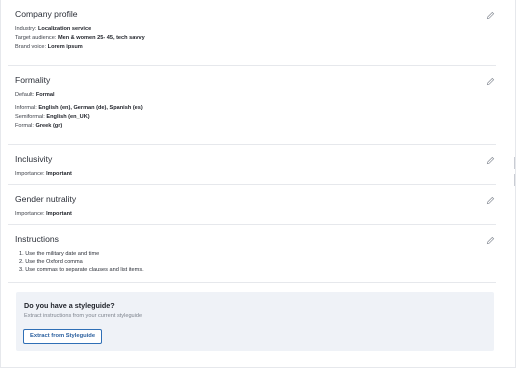 This screenshot has height=368, width=516. What do you see at coordinates (33, 80) in the screenshot?
I see `section-title: Formality` at bounding box center [33, 80].